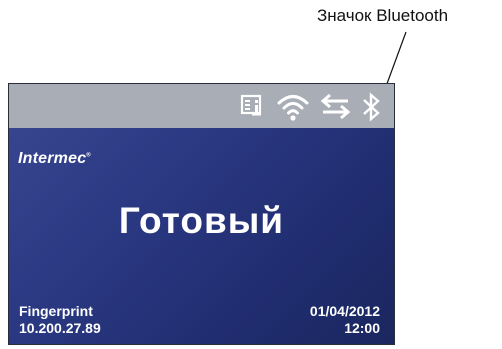 The image size is (502, 349). Describe the element at coordinates (293, 108) in the screenshot. I see `wifi-icon` at that location.